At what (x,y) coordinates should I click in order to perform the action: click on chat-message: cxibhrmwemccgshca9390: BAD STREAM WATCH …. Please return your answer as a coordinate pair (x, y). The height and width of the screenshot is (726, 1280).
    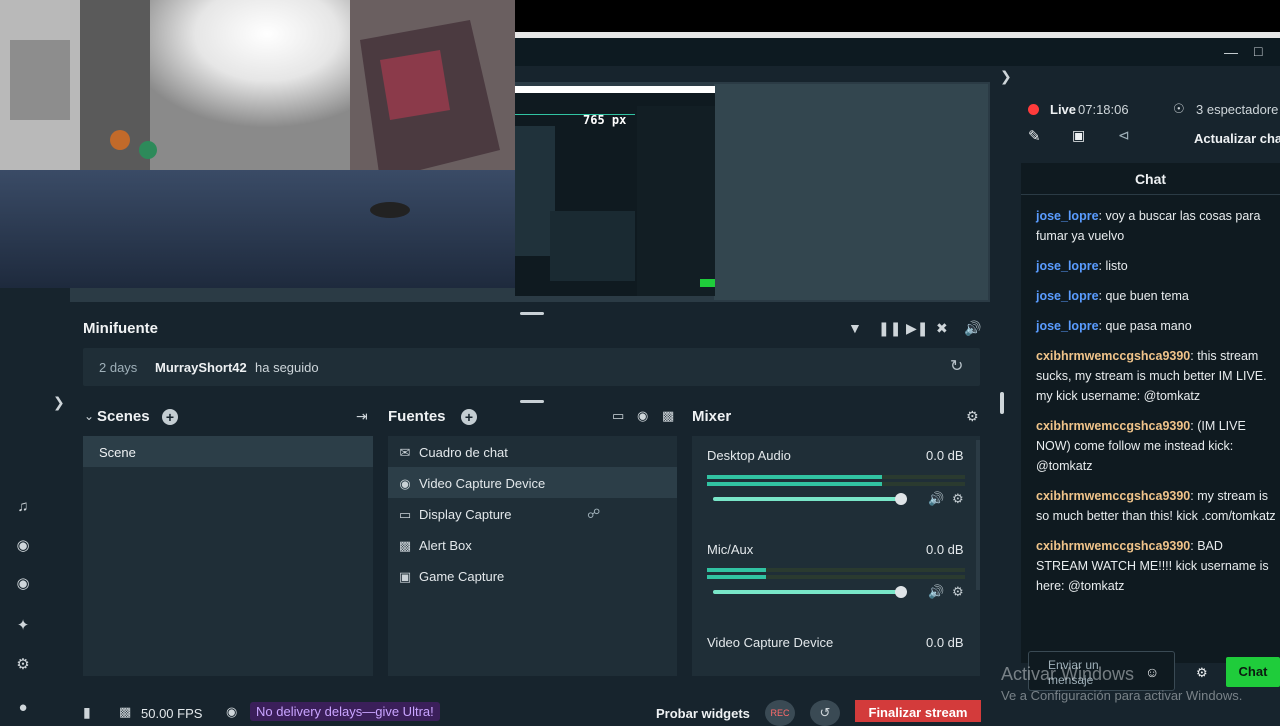
    Looking at the image, I should click on (1156, 566).